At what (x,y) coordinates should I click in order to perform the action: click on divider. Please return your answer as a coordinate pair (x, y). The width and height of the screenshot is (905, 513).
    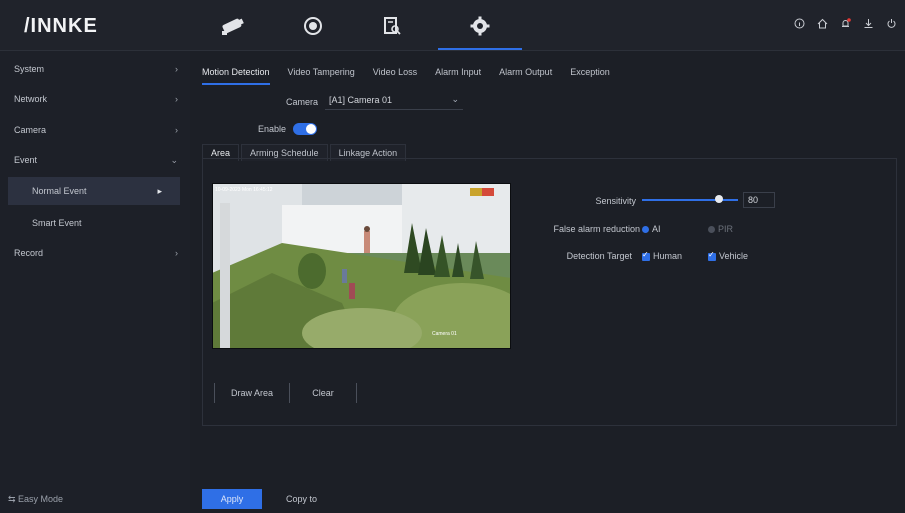
    Looking at the image, I should click on (356, 393).